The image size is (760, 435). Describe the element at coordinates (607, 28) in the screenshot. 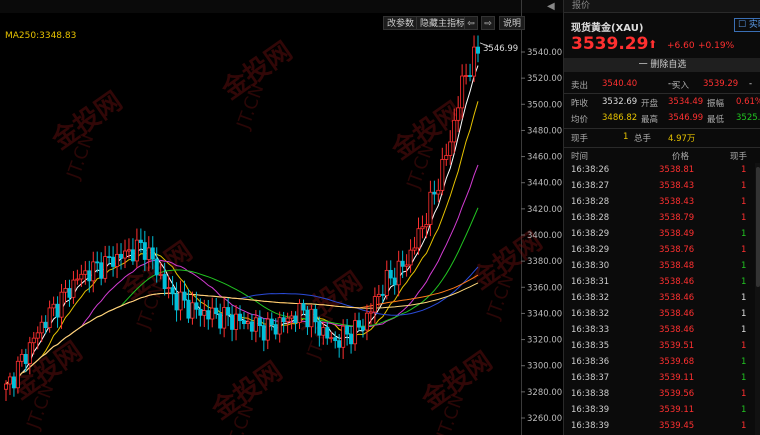

I see `symbol-name: 现货黄金(XAU)` at that location.